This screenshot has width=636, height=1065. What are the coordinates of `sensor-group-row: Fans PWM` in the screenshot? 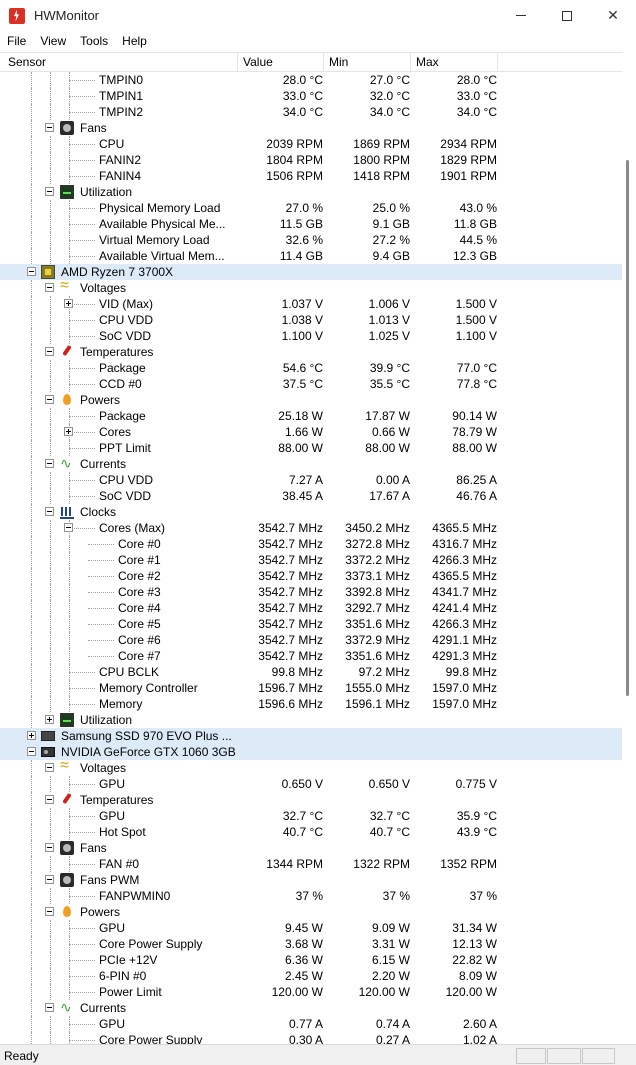 It's located at (311, 880).